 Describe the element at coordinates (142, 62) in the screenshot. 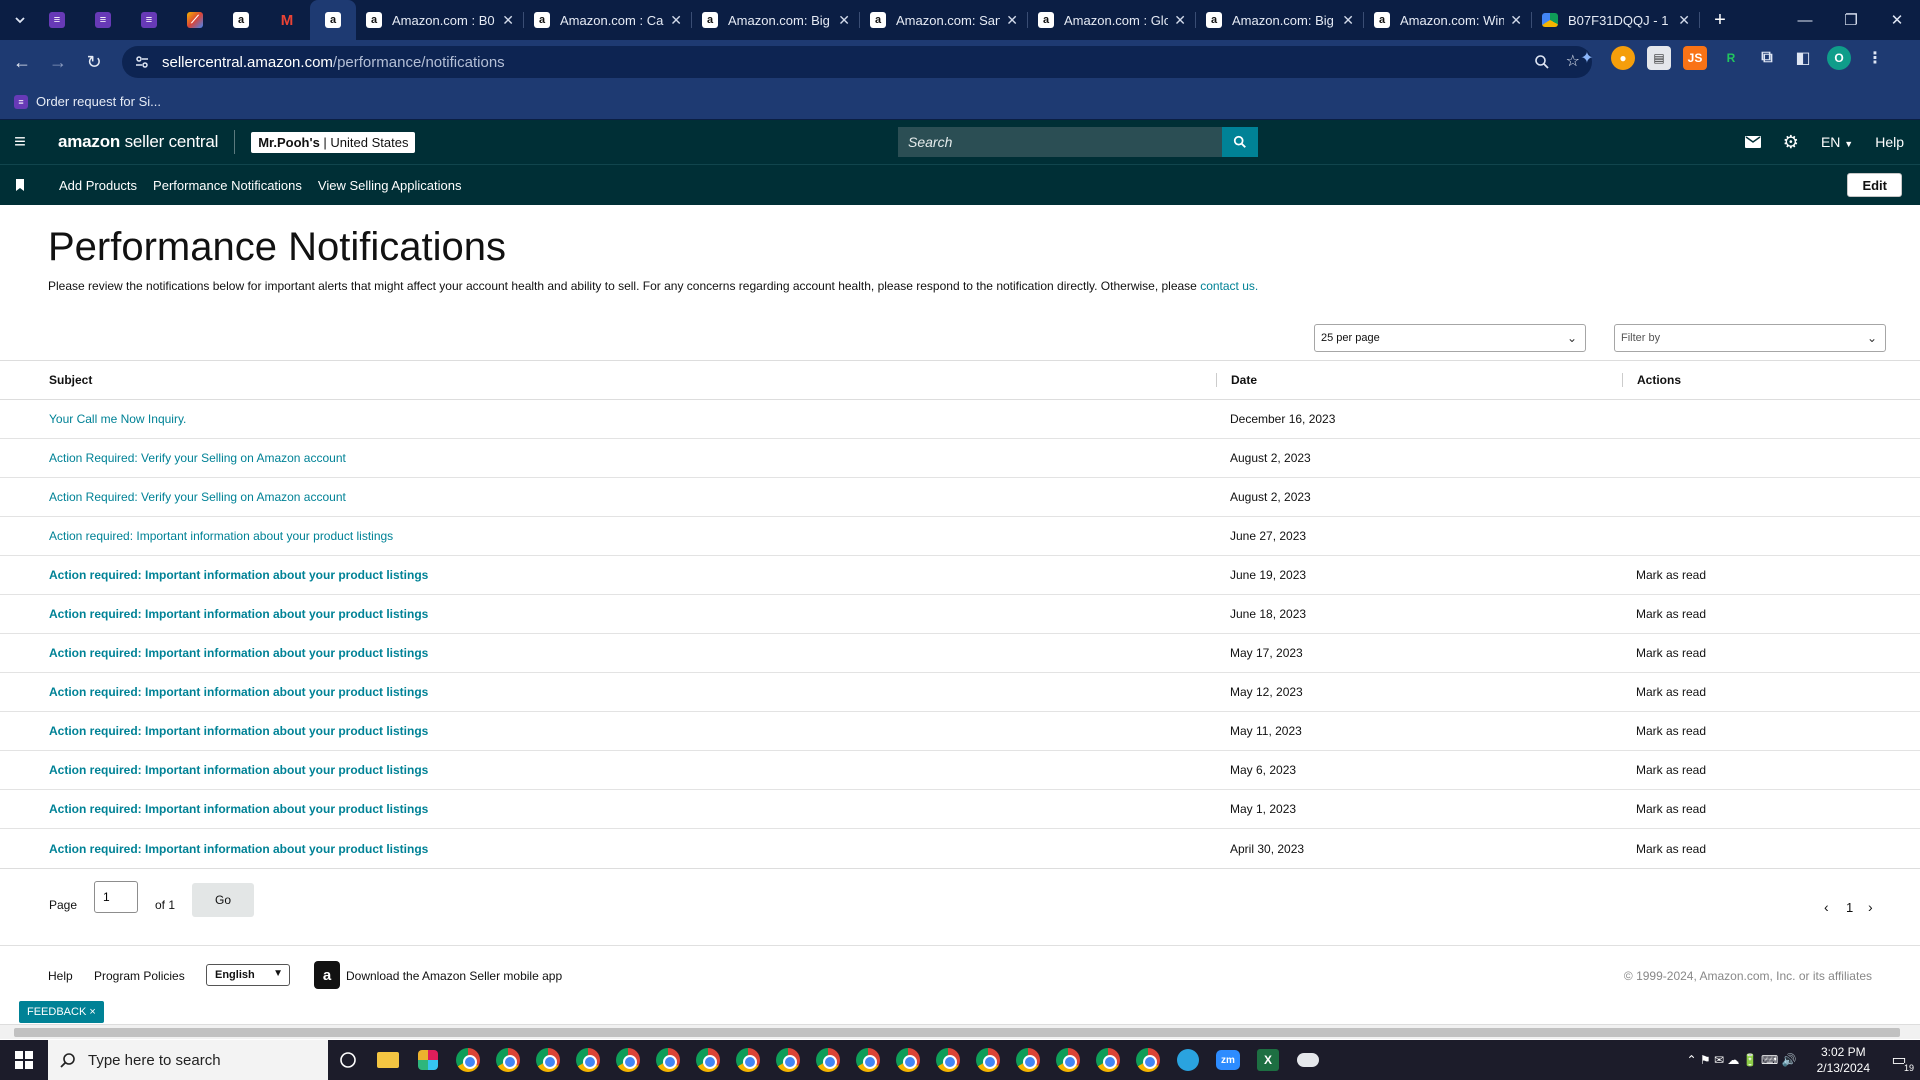

I see `site-settings-icon` at that location.